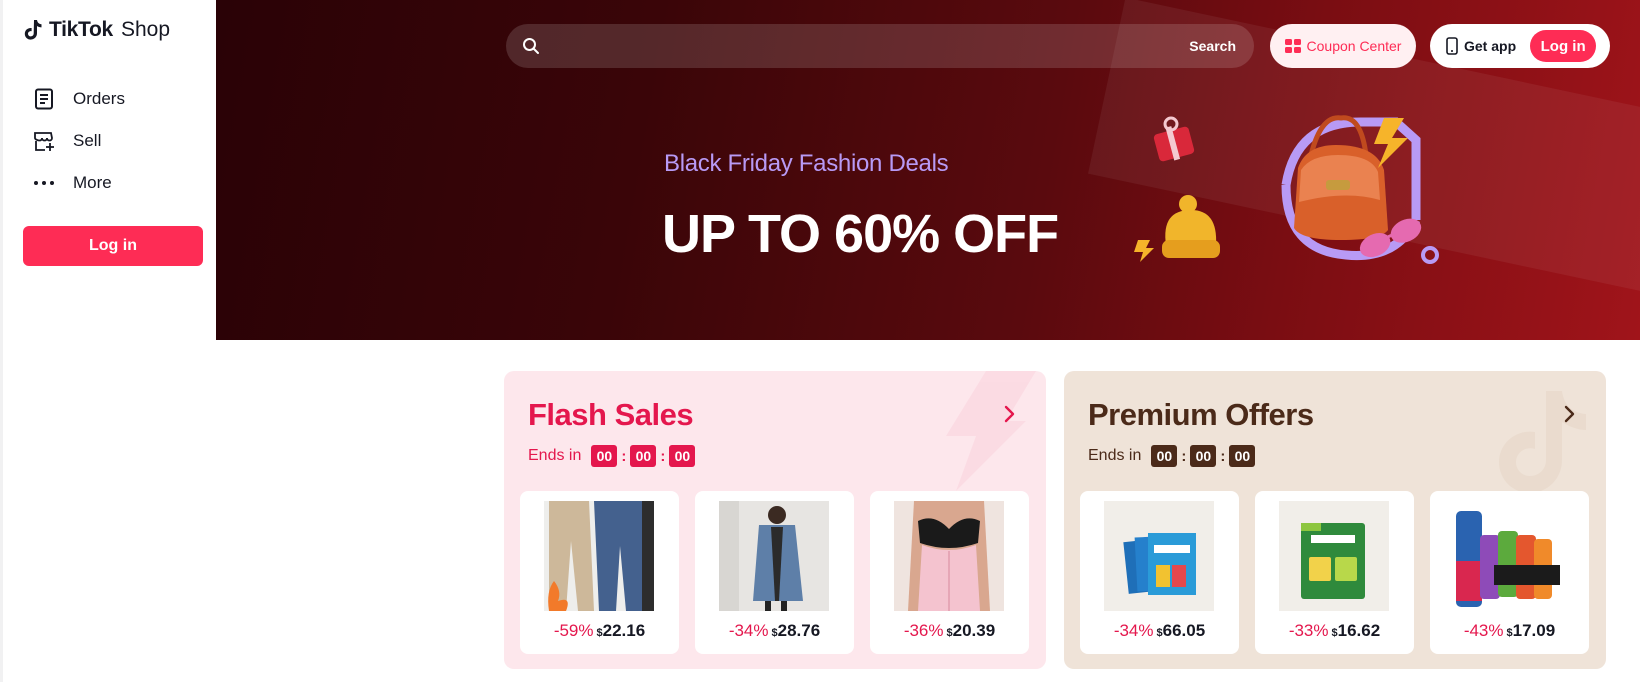  What do you see at coordinates (871, 46) in the screenshot?
I see `search-input` at bounding box center [871, 46].